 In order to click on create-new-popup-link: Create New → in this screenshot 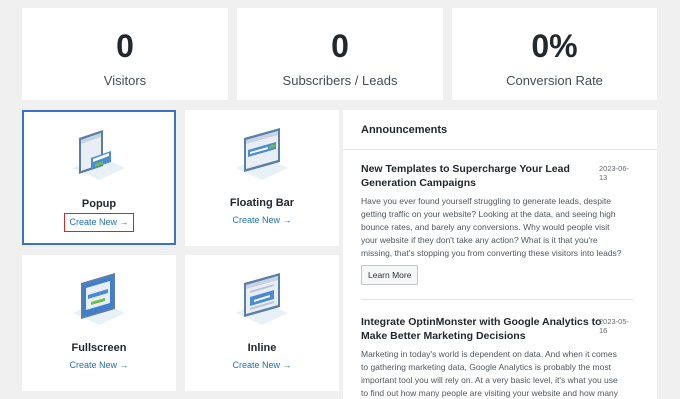, I will do `click(99, 222)`.